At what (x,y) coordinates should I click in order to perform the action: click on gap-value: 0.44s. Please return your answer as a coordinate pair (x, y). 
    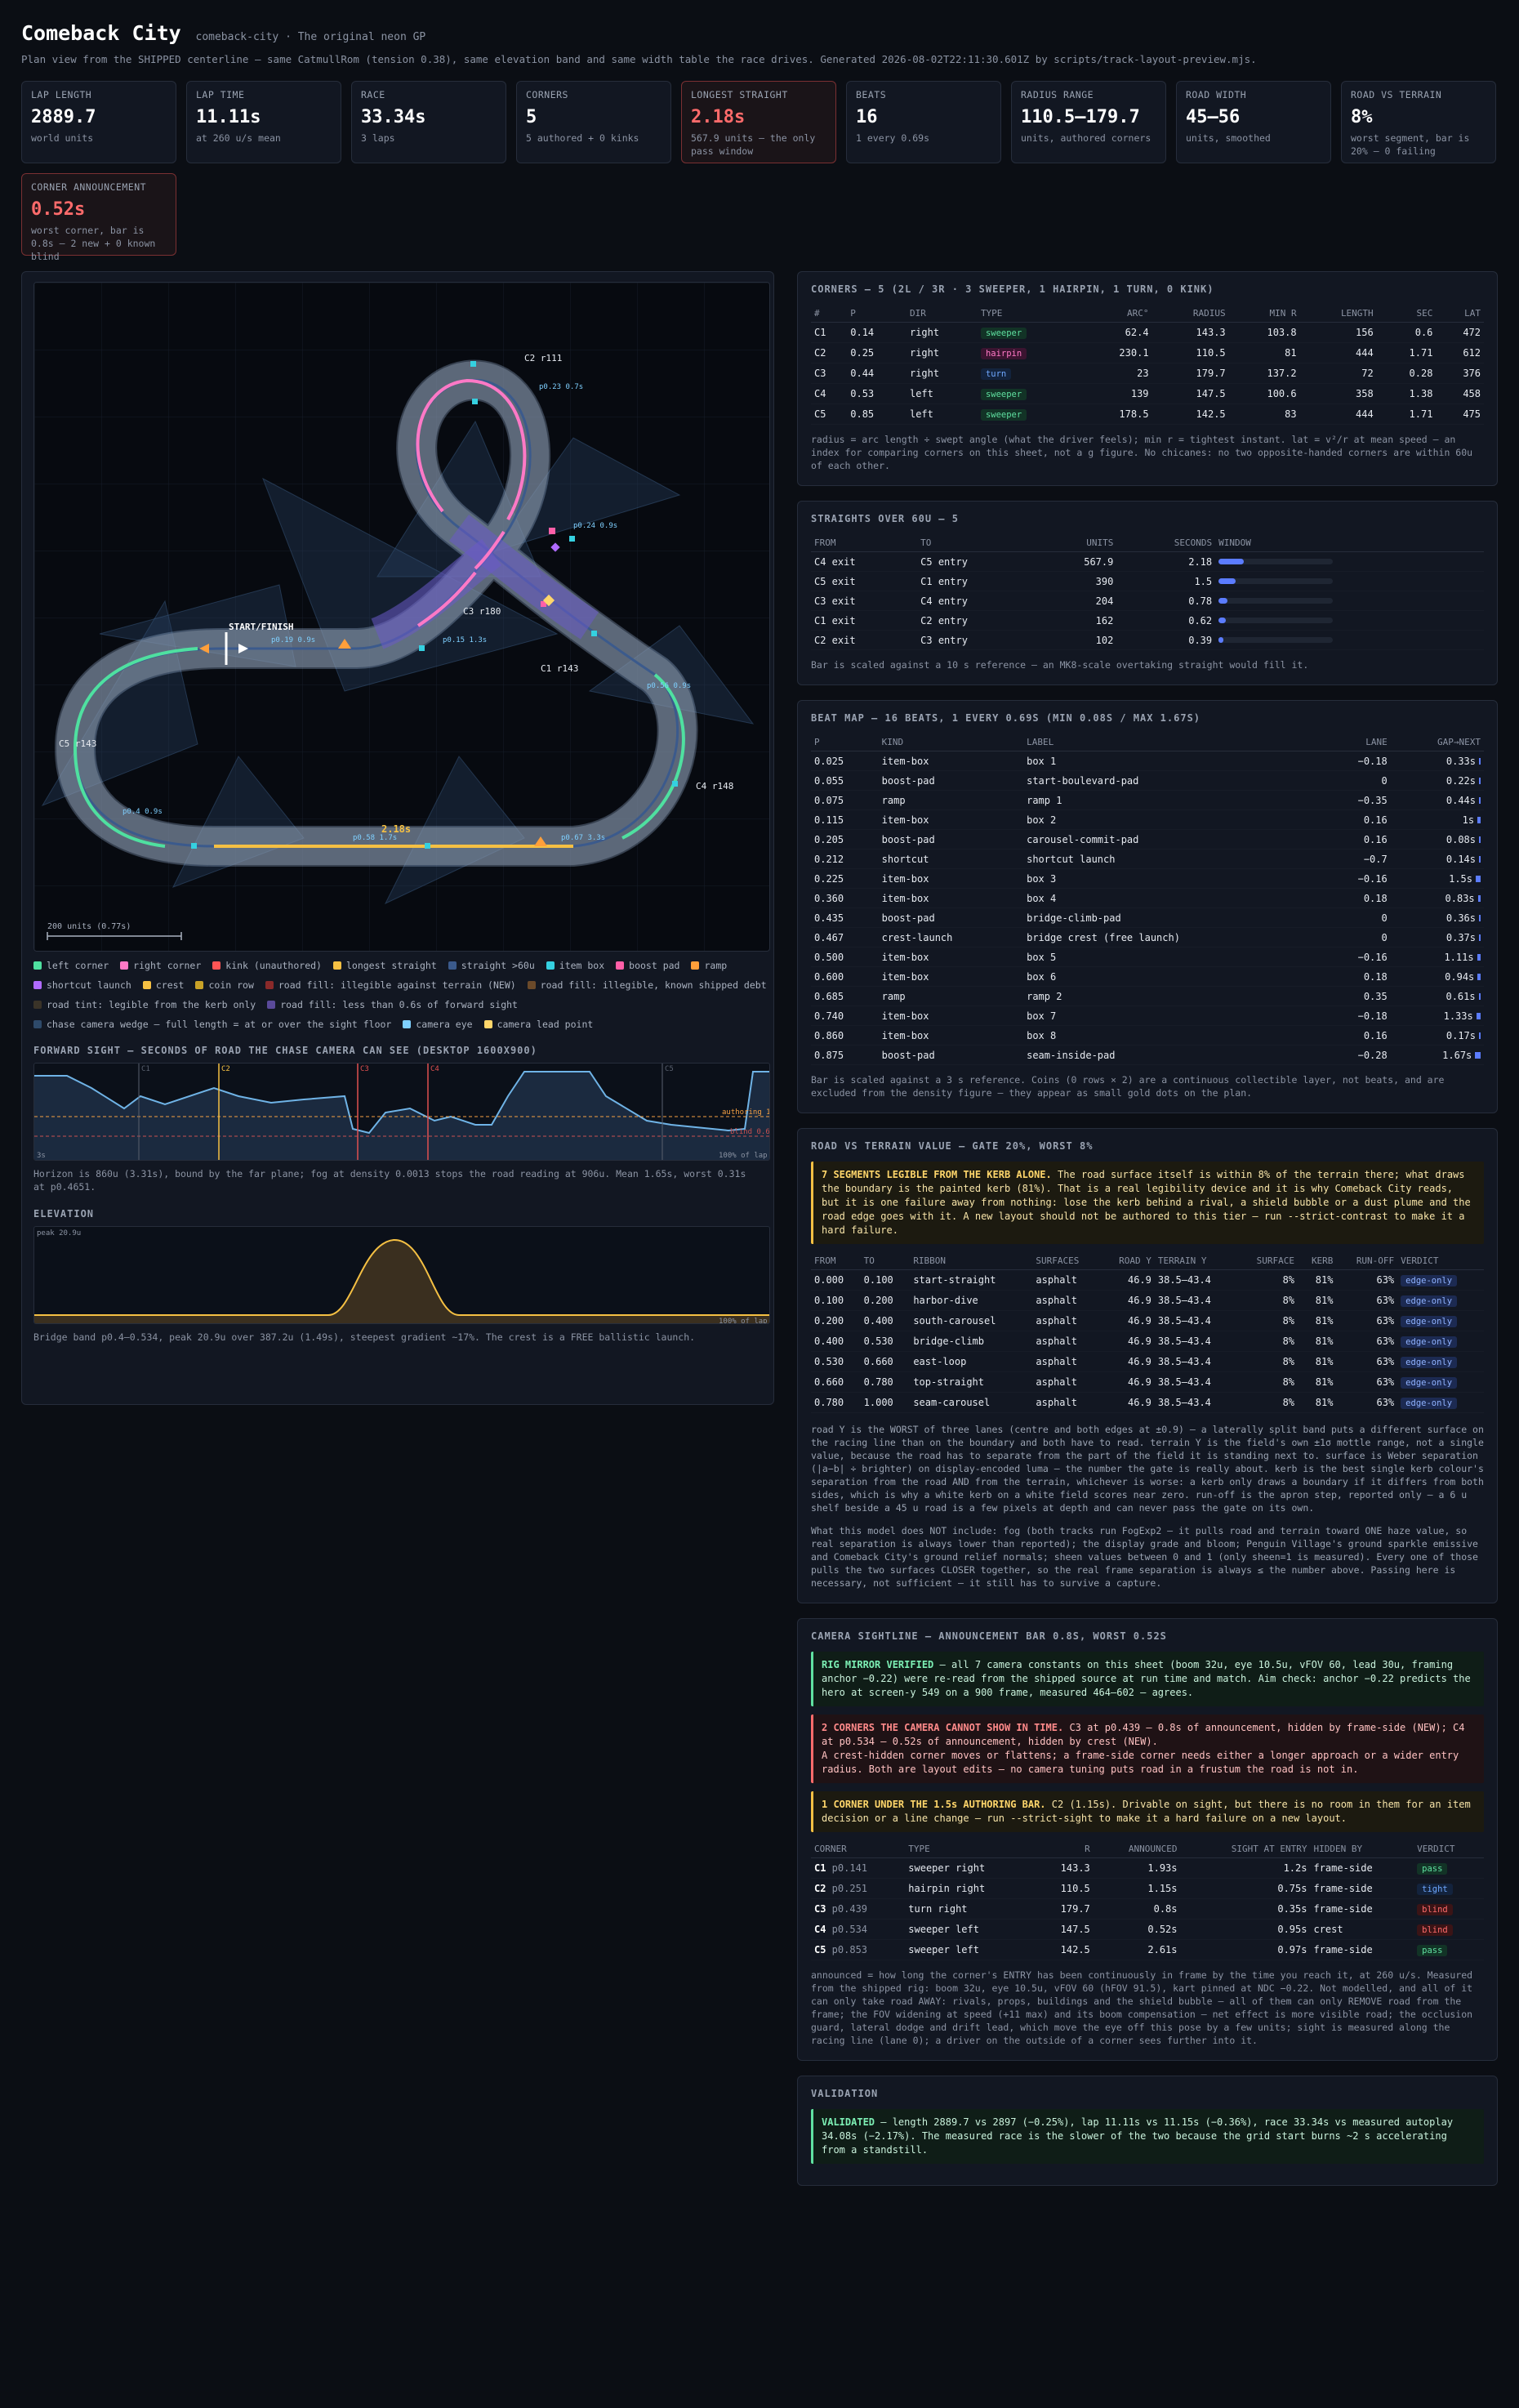
    Looking at the image, I should click on (1461, 800).